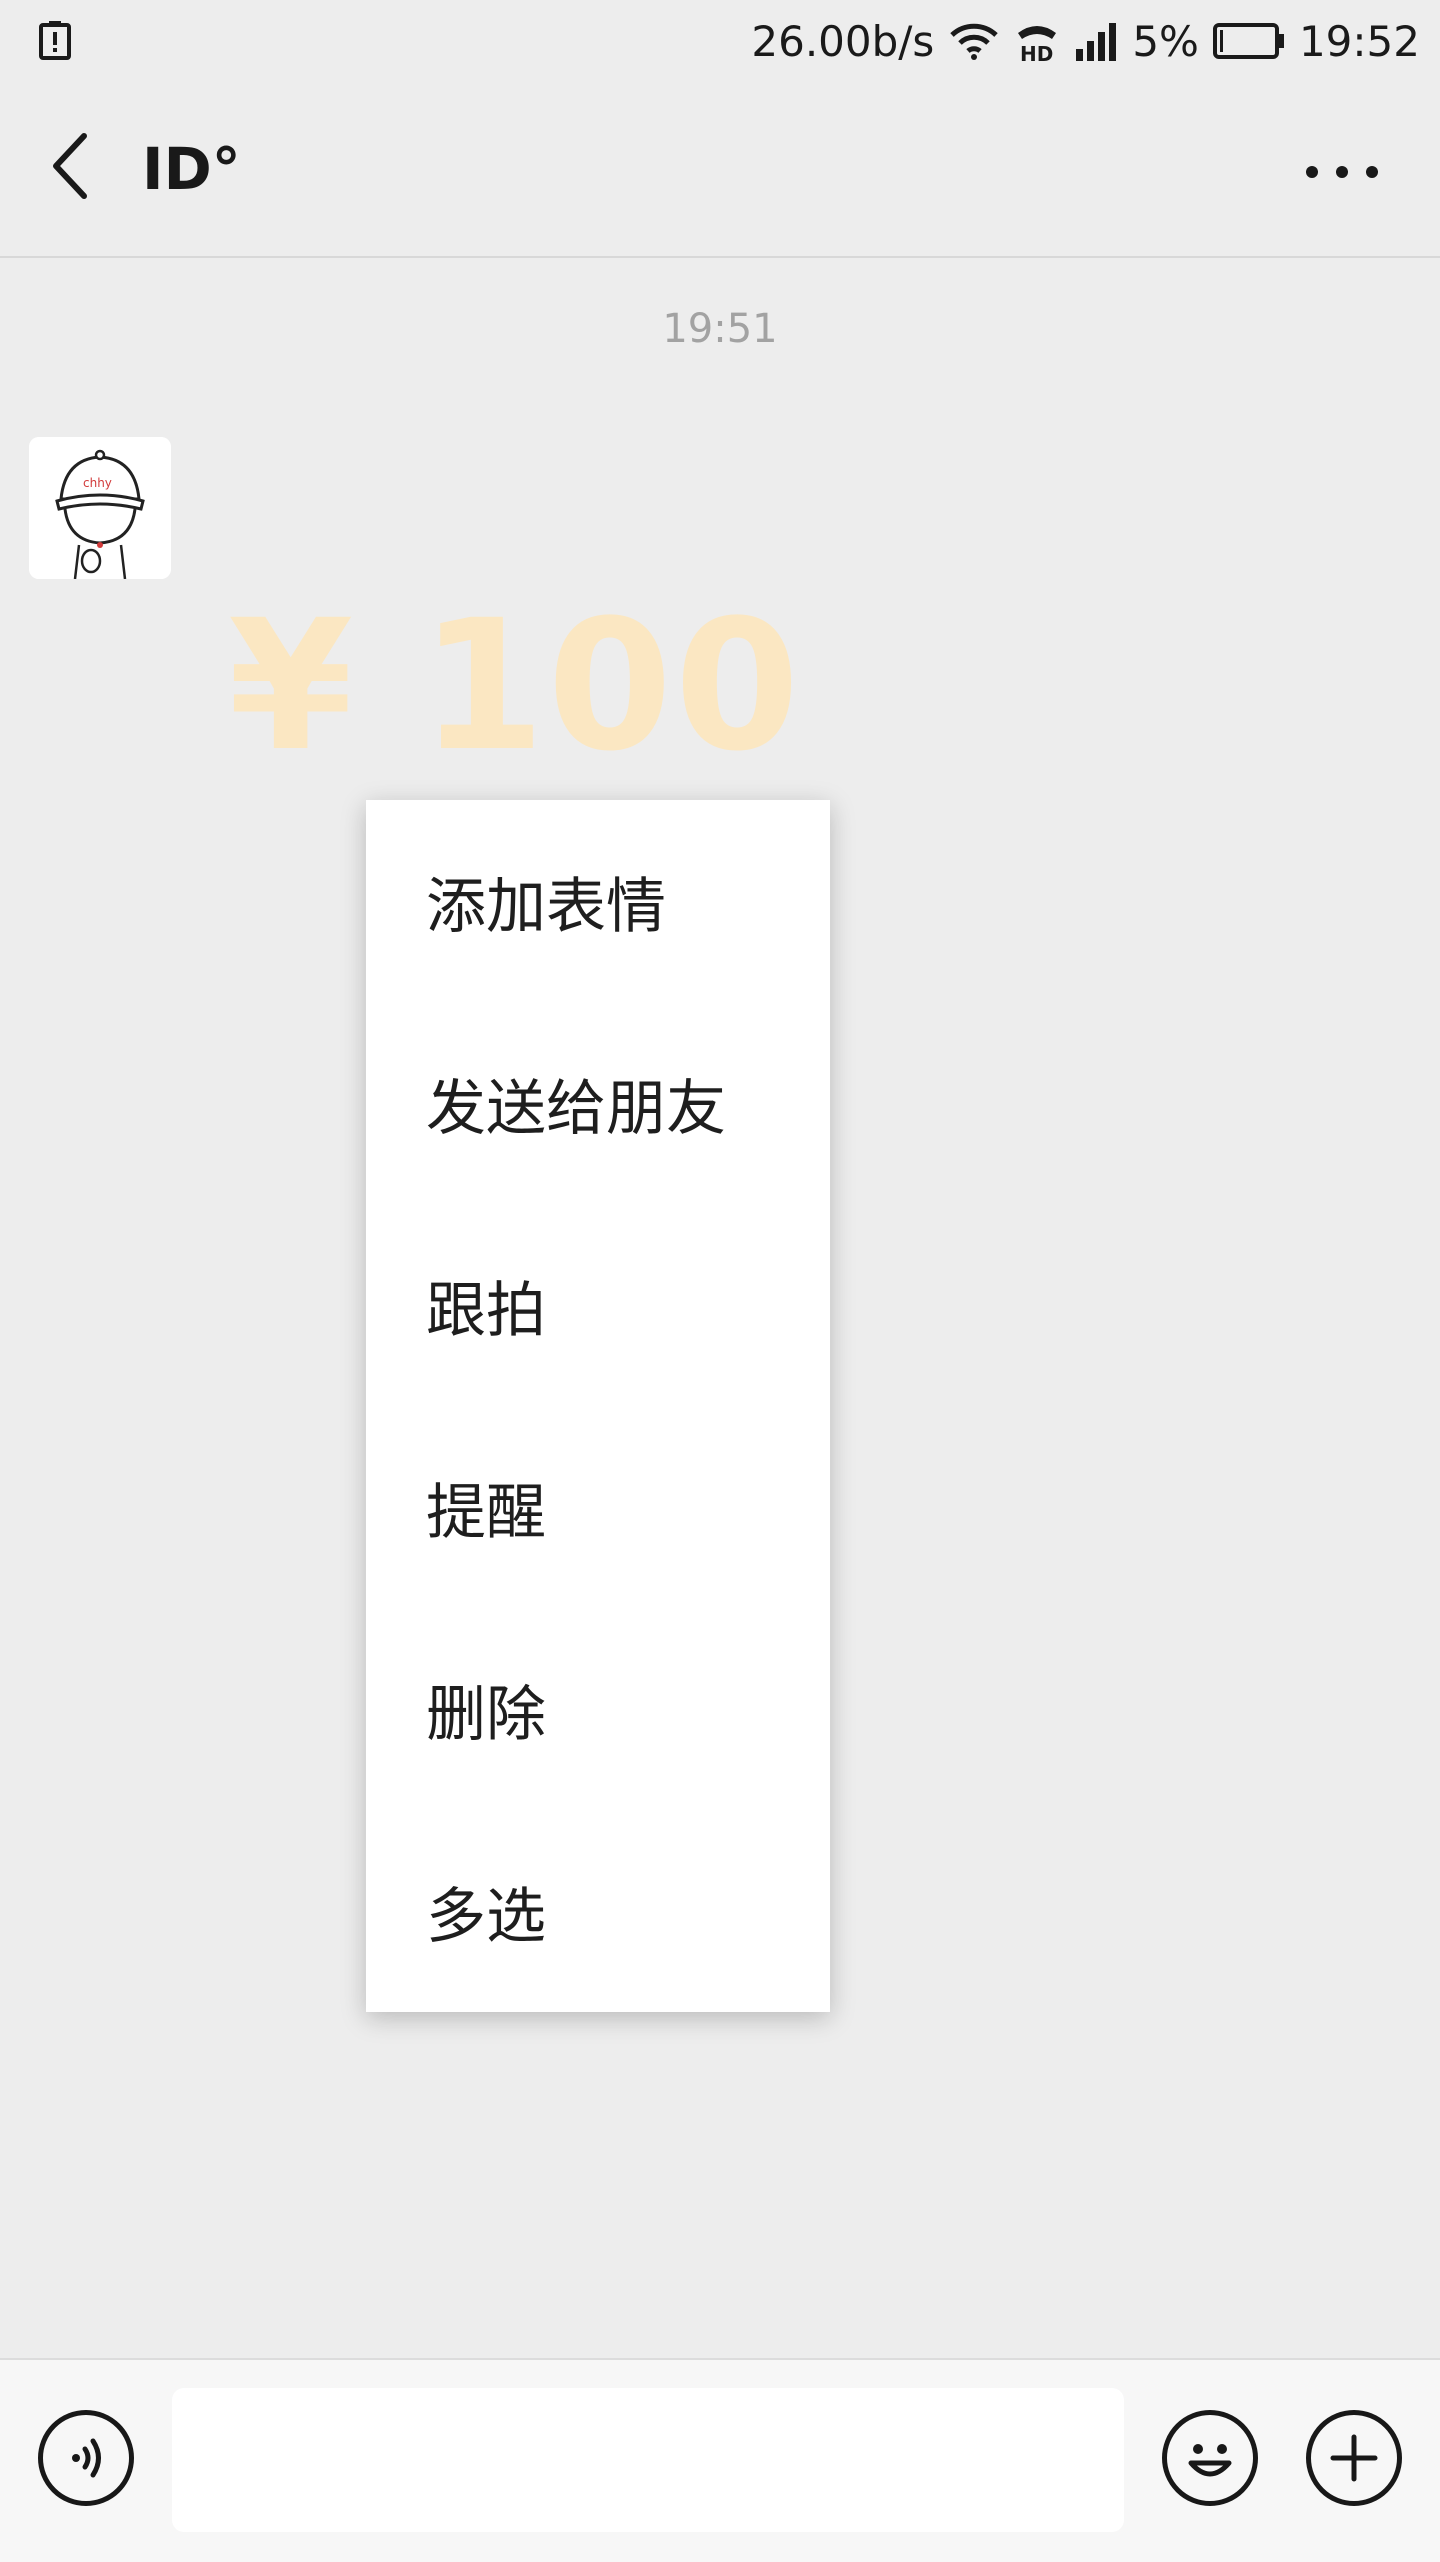  What do you see at coordinates (1248, 41) in the screenshot?
I see `battery-icon` at bounding box center [1248, 41].